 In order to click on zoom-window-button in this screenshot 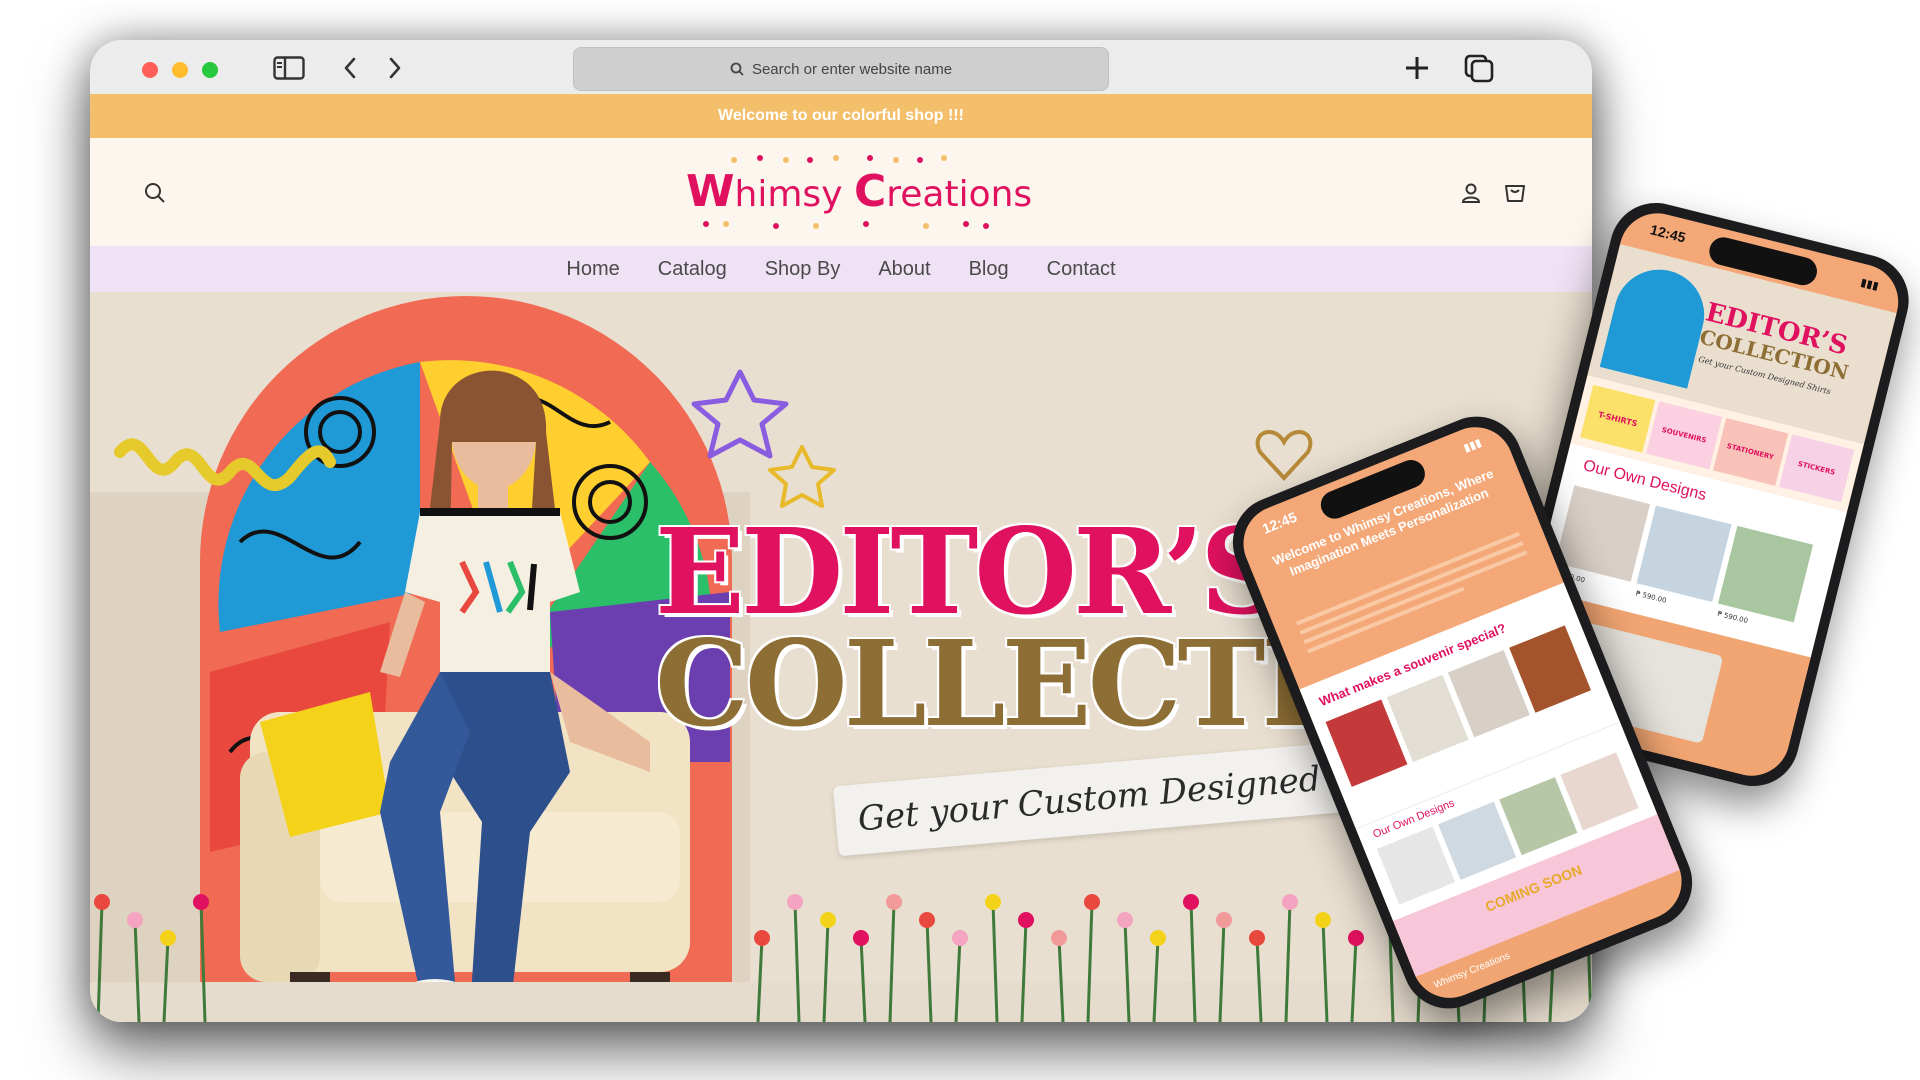, I will do `click(210, 70)`.